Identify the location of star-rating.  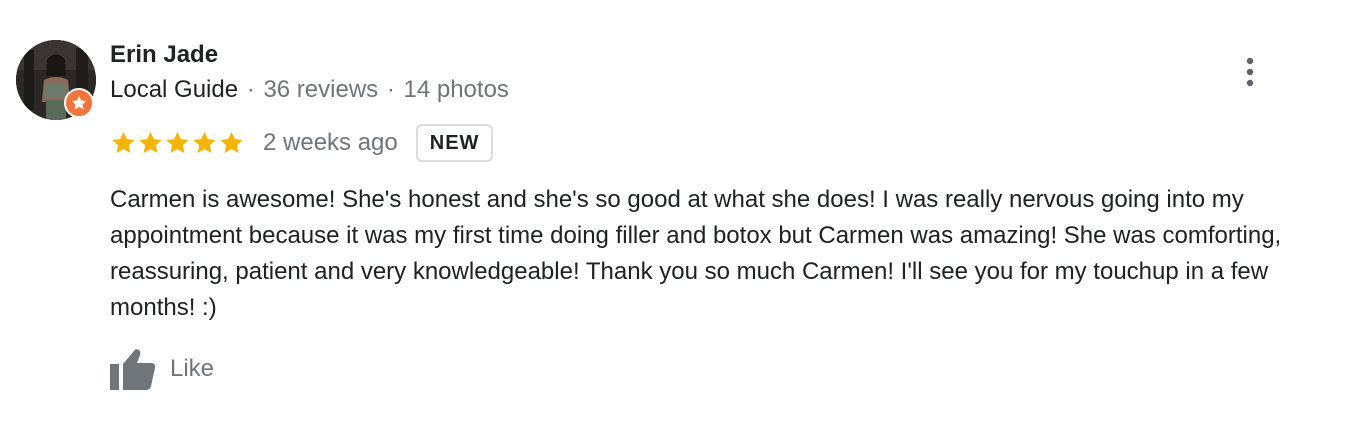
(177, 143).